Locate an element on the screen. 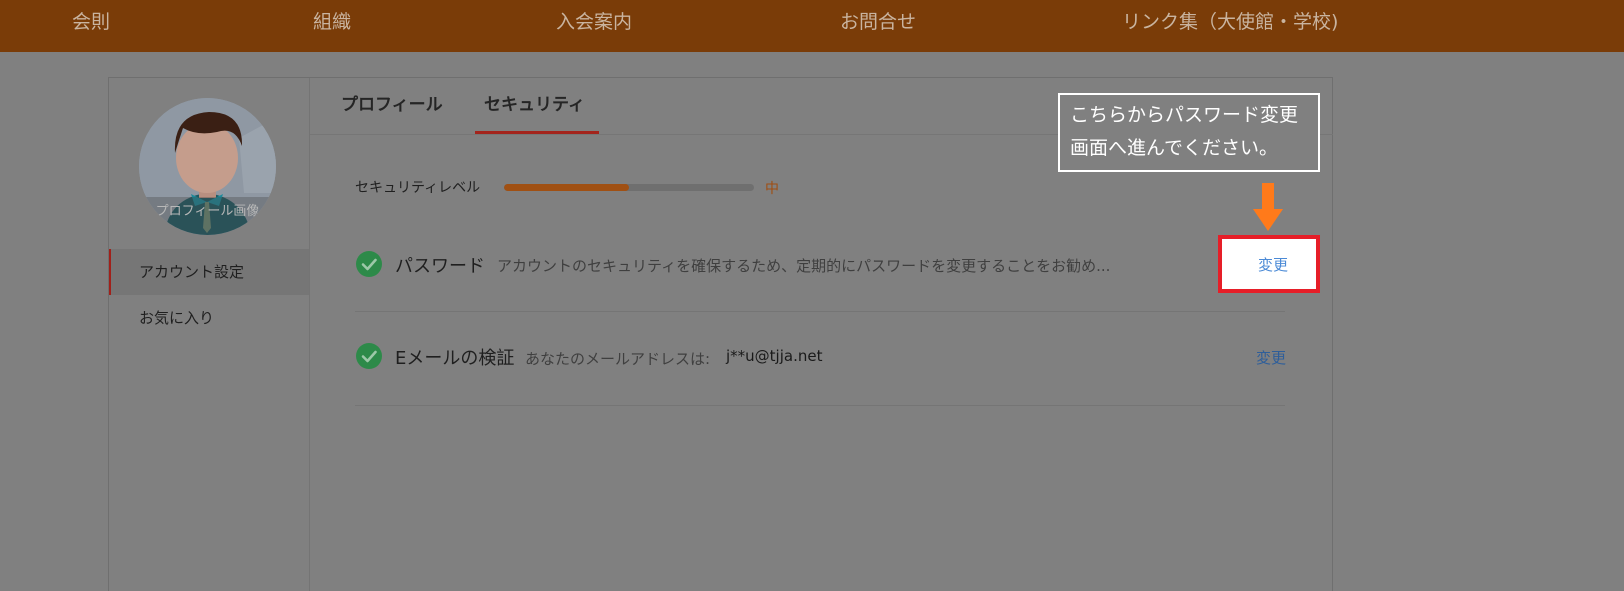 The height and width of the screenshot is (591, 1624). arrow-down-icon is located at coordinates (1268, 207).